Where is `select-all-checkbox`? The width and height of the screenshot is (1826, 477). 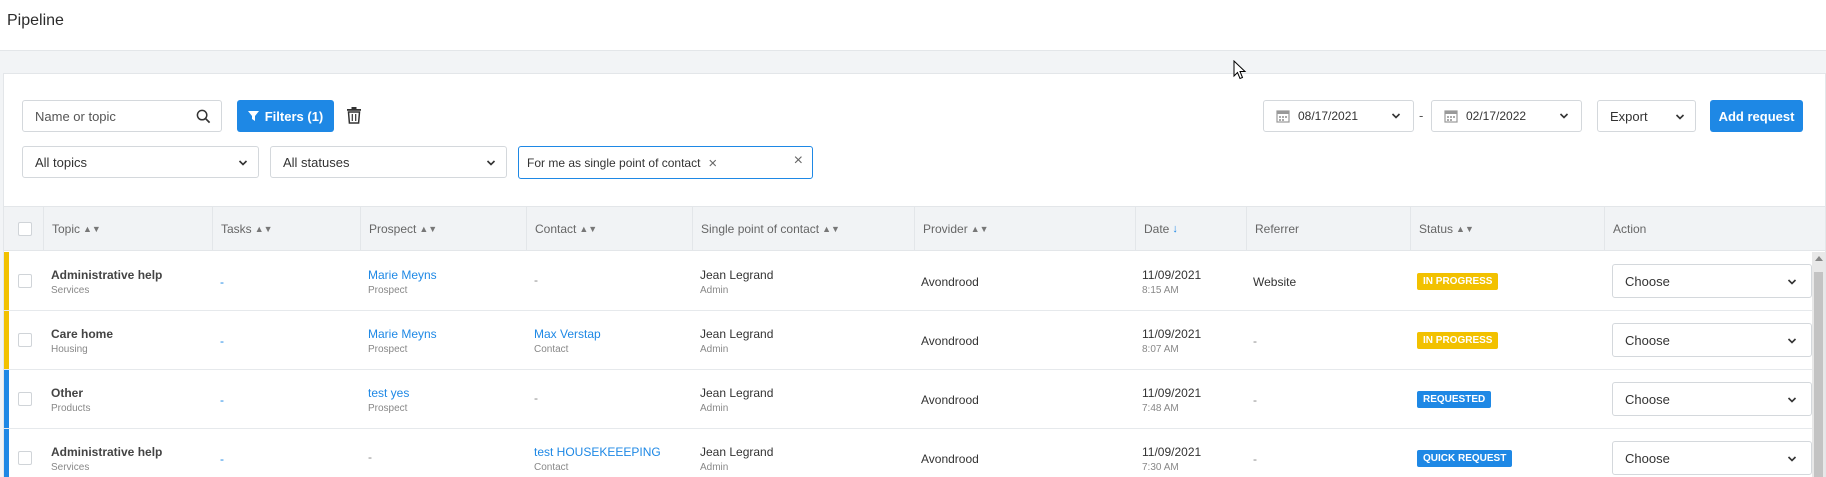
select-all-checkbox is located at coordinates (25, 229).